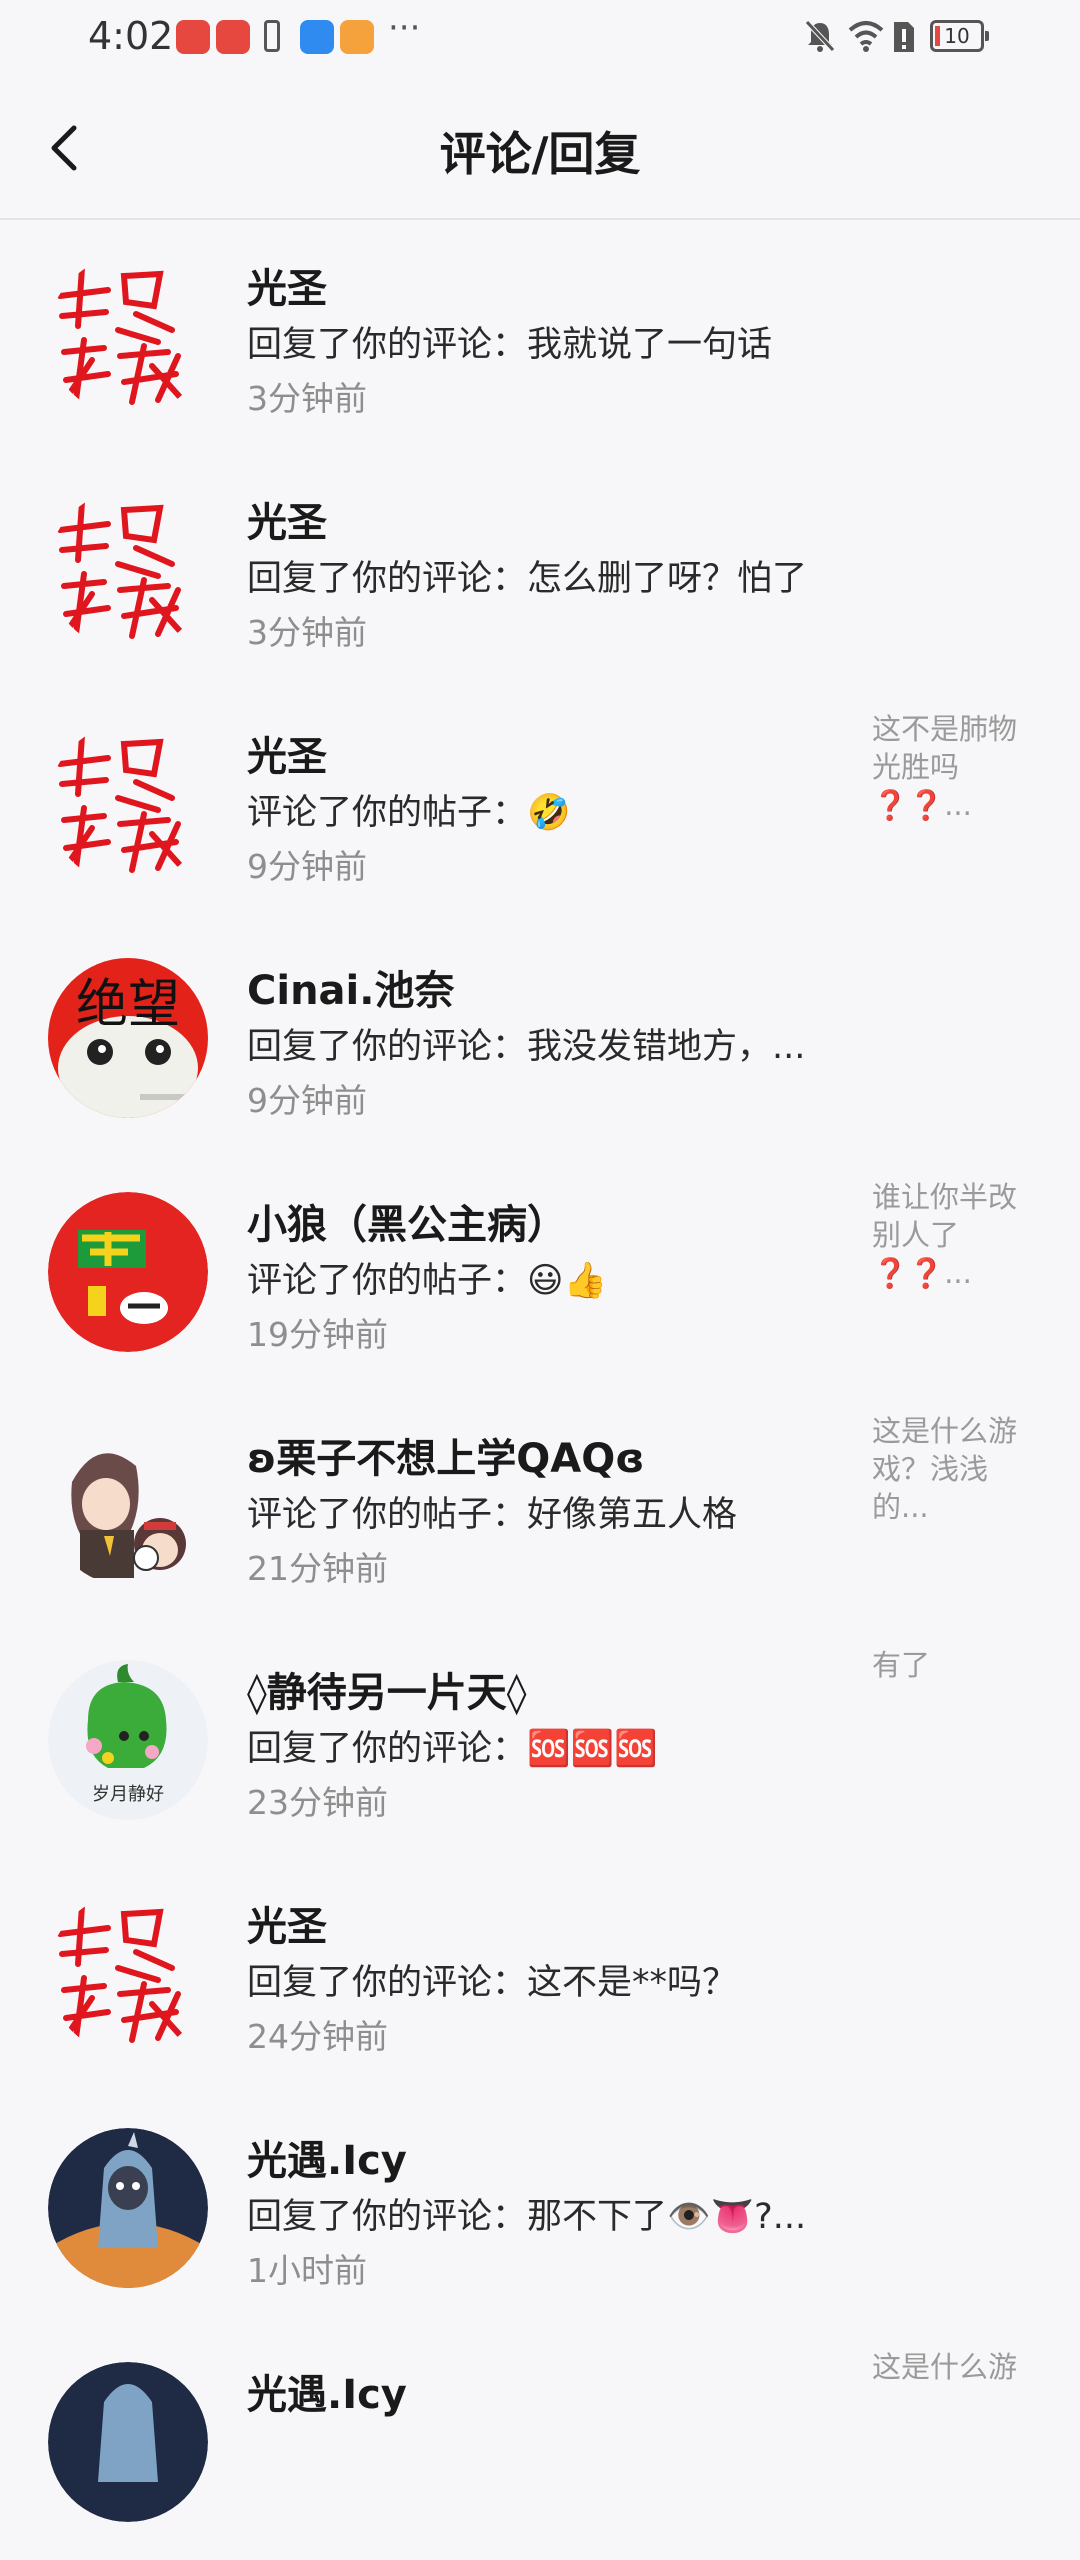 This screenshot has height=2560, width=1080. Describe the element at coordinates (387, 1693) in the screenshot. I see `user-name: ◊静待另一片天◊` at that location.